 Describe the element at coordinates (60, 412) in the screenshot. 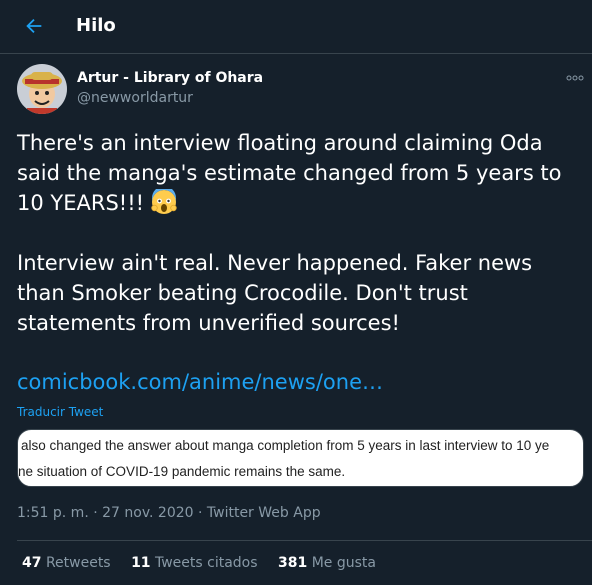

I see `translate-tweet-link: Traducir Tweet` at that location.